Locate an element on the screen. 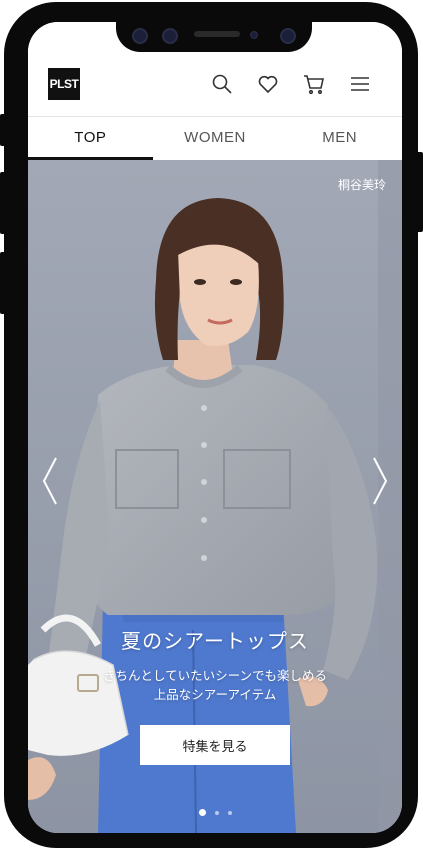  category-tabs: TOP WOMEN MEN is located at coordinates (215, 139).